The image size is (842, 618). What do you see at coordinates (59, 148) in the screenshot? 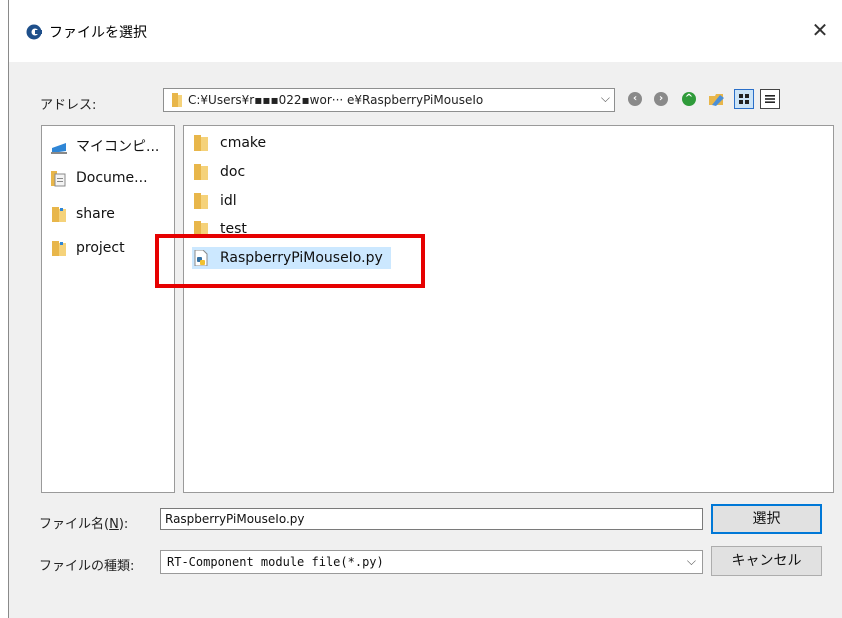
I see `computer-icon` at bounding box center [59, 148].